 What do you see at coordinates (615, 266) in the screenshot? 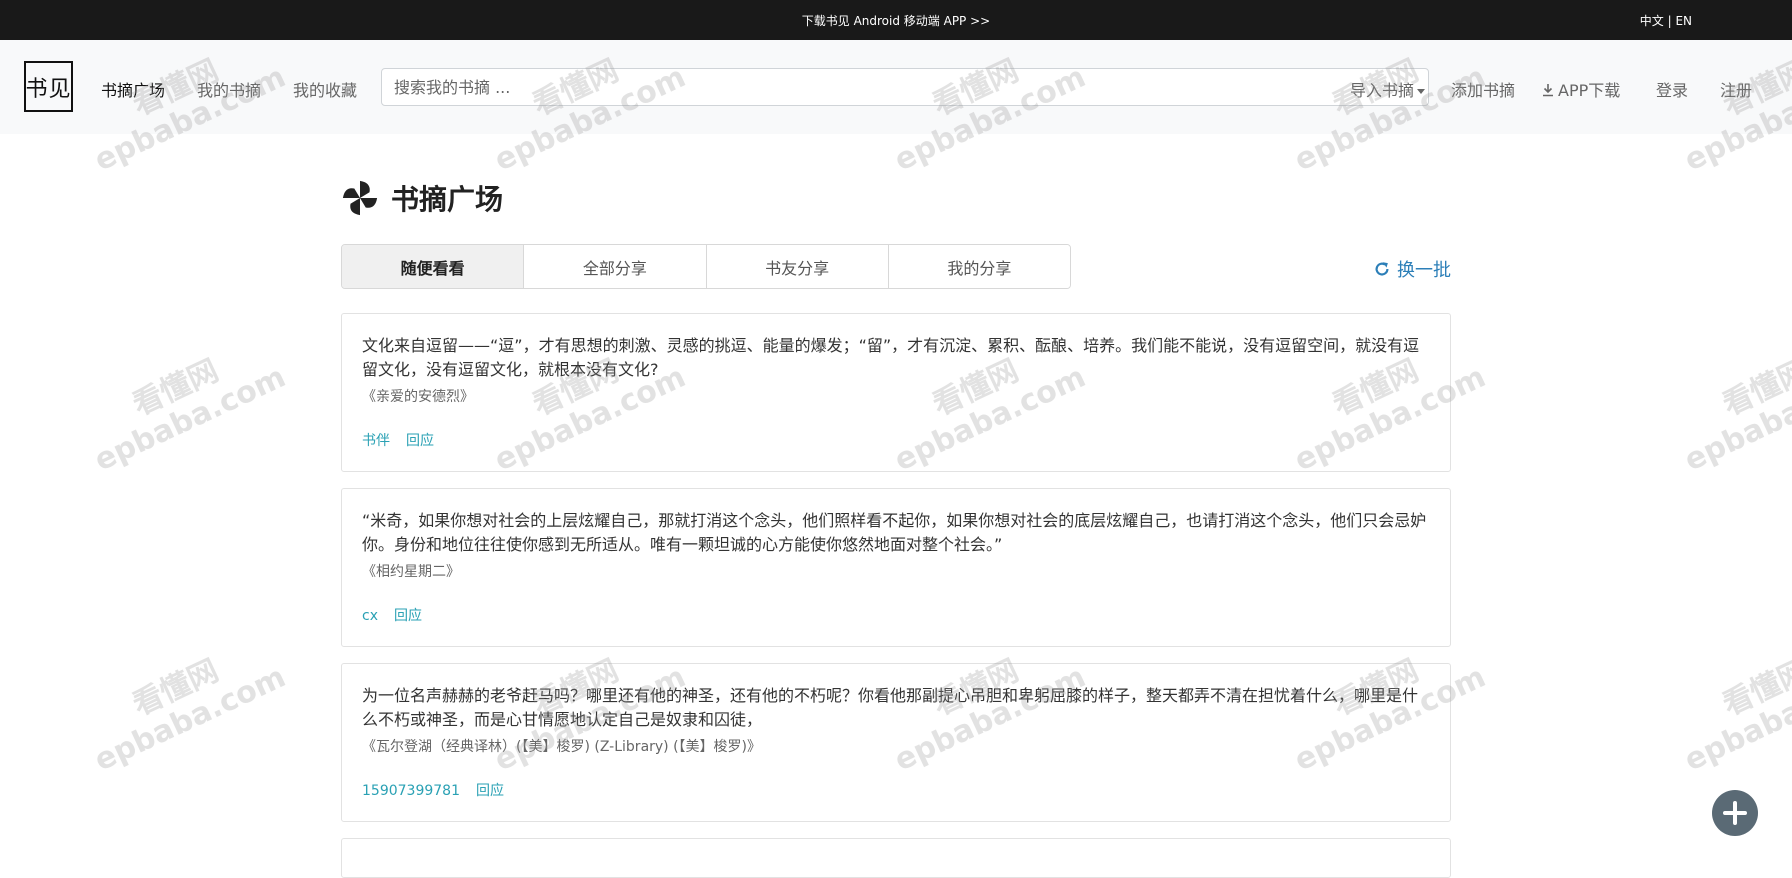
I see `tab-all-shares: 全部分享` at bounding box center [615, 266].